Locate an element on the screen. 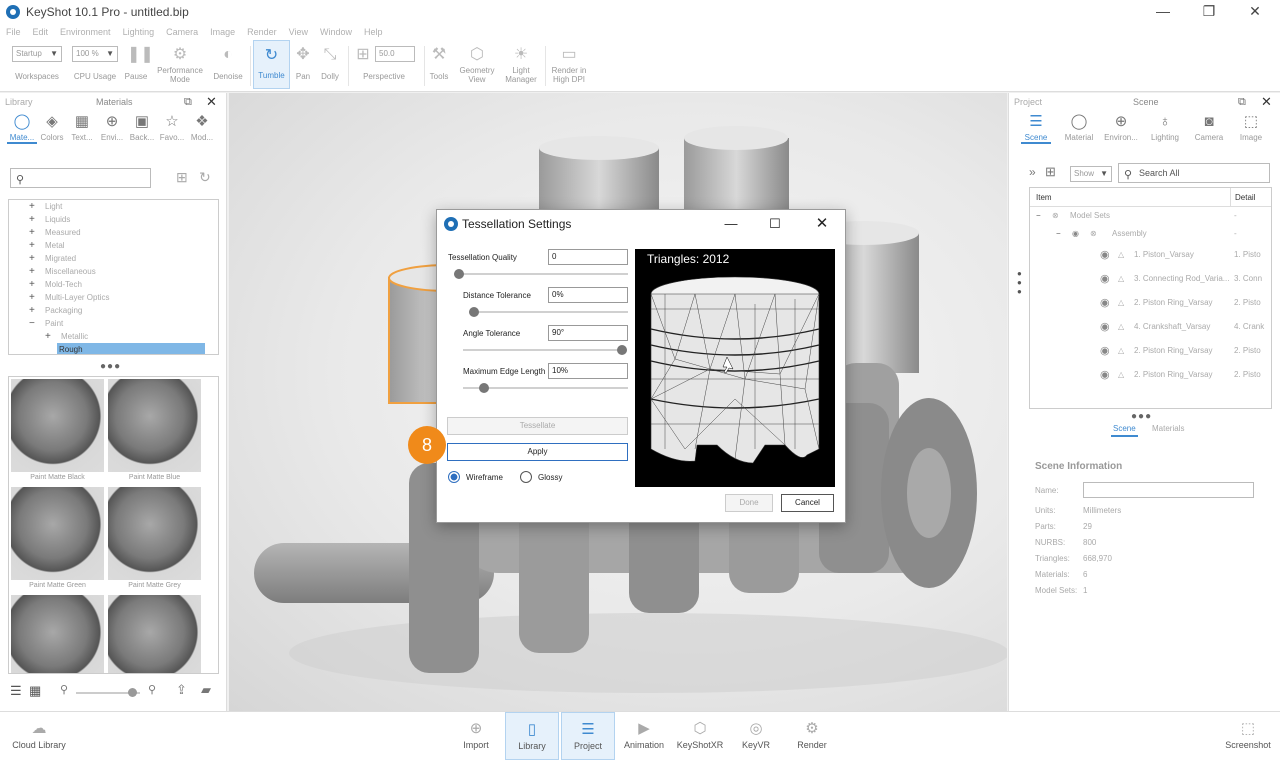 This screenshot has height=760, width=1280. grid-view-icon: ▦ is located at coordinates (35, 691).